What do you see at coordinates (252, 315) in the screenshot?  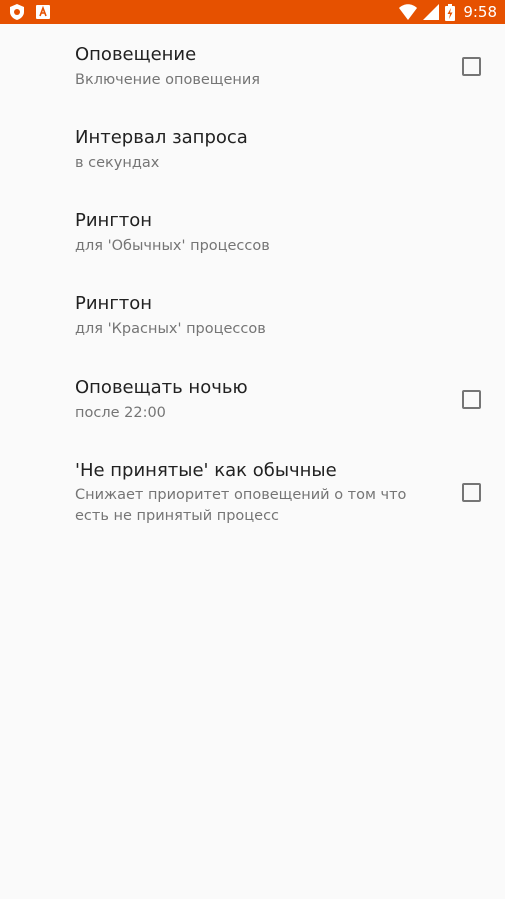 I see `pref-ringtone-red: Рингтон для 'Красных' процессов` at bounding box center [252, 315].